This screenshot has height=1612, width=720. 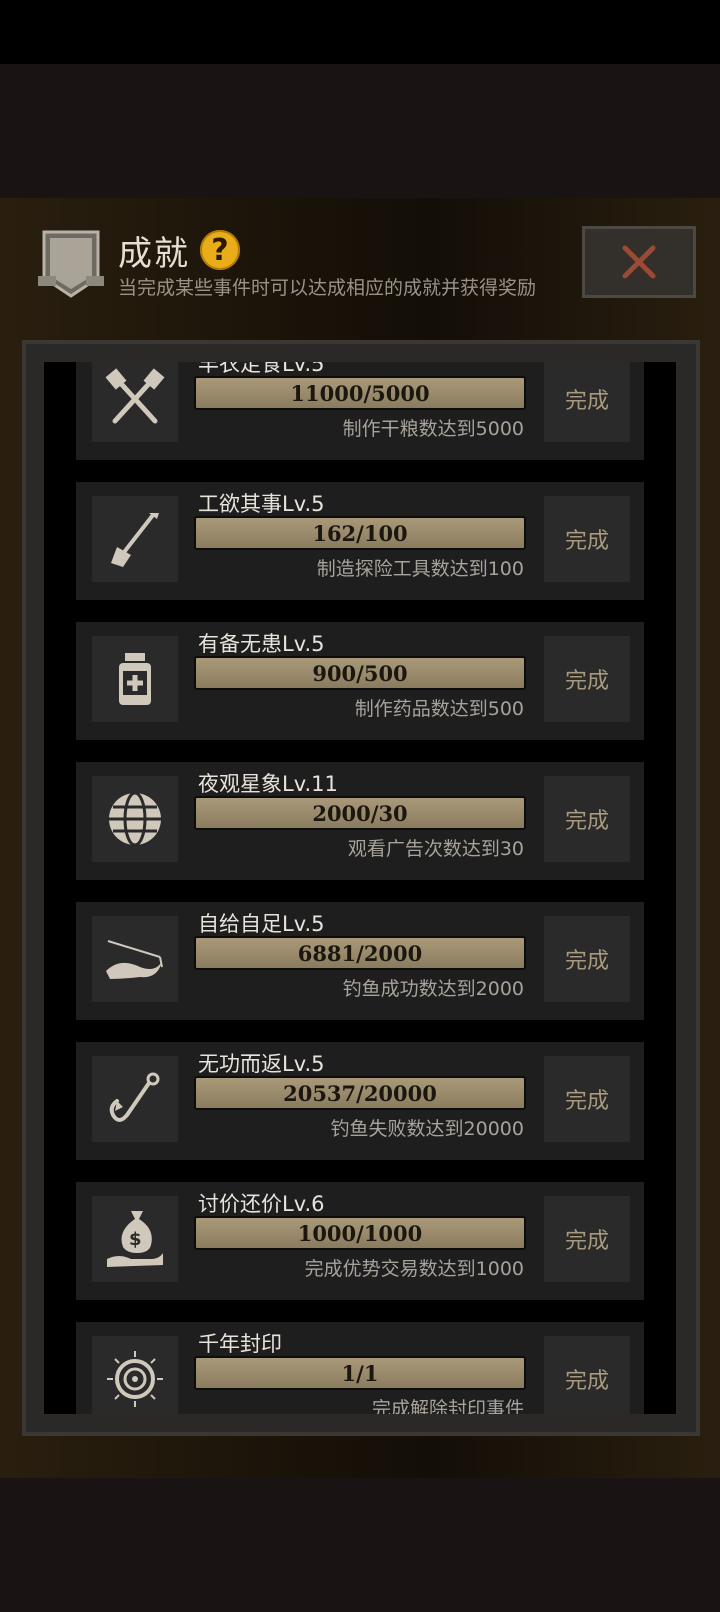 I want to click on achievement-card: 丰衣足食Lv.5 11000/5000 制作干粮数达到5000 完成, so click(x=360, y=411).